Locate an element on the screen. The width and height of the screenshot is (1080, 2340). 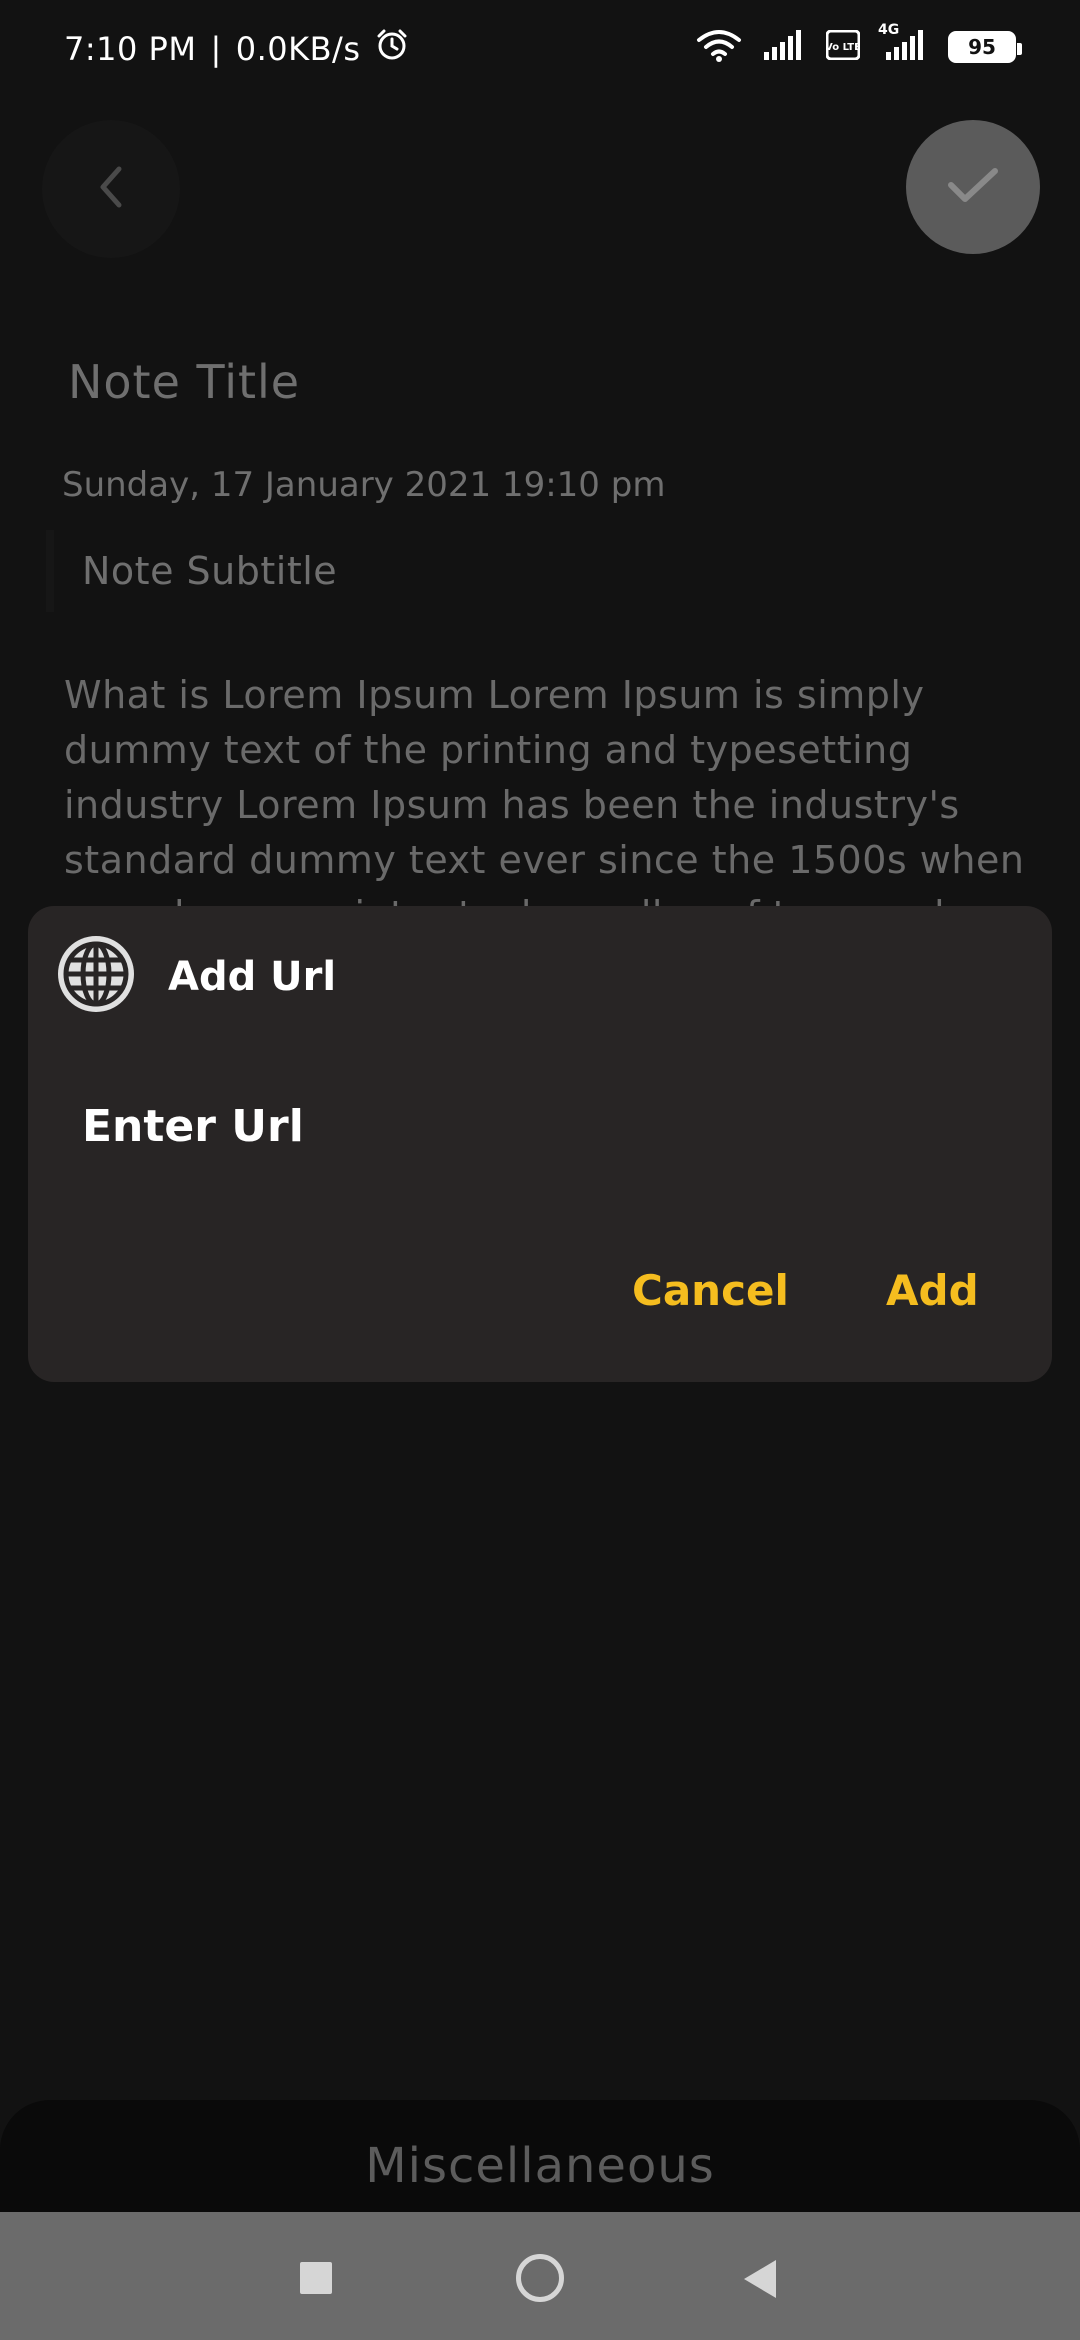
check-icon is located at coordinates (973, 187).